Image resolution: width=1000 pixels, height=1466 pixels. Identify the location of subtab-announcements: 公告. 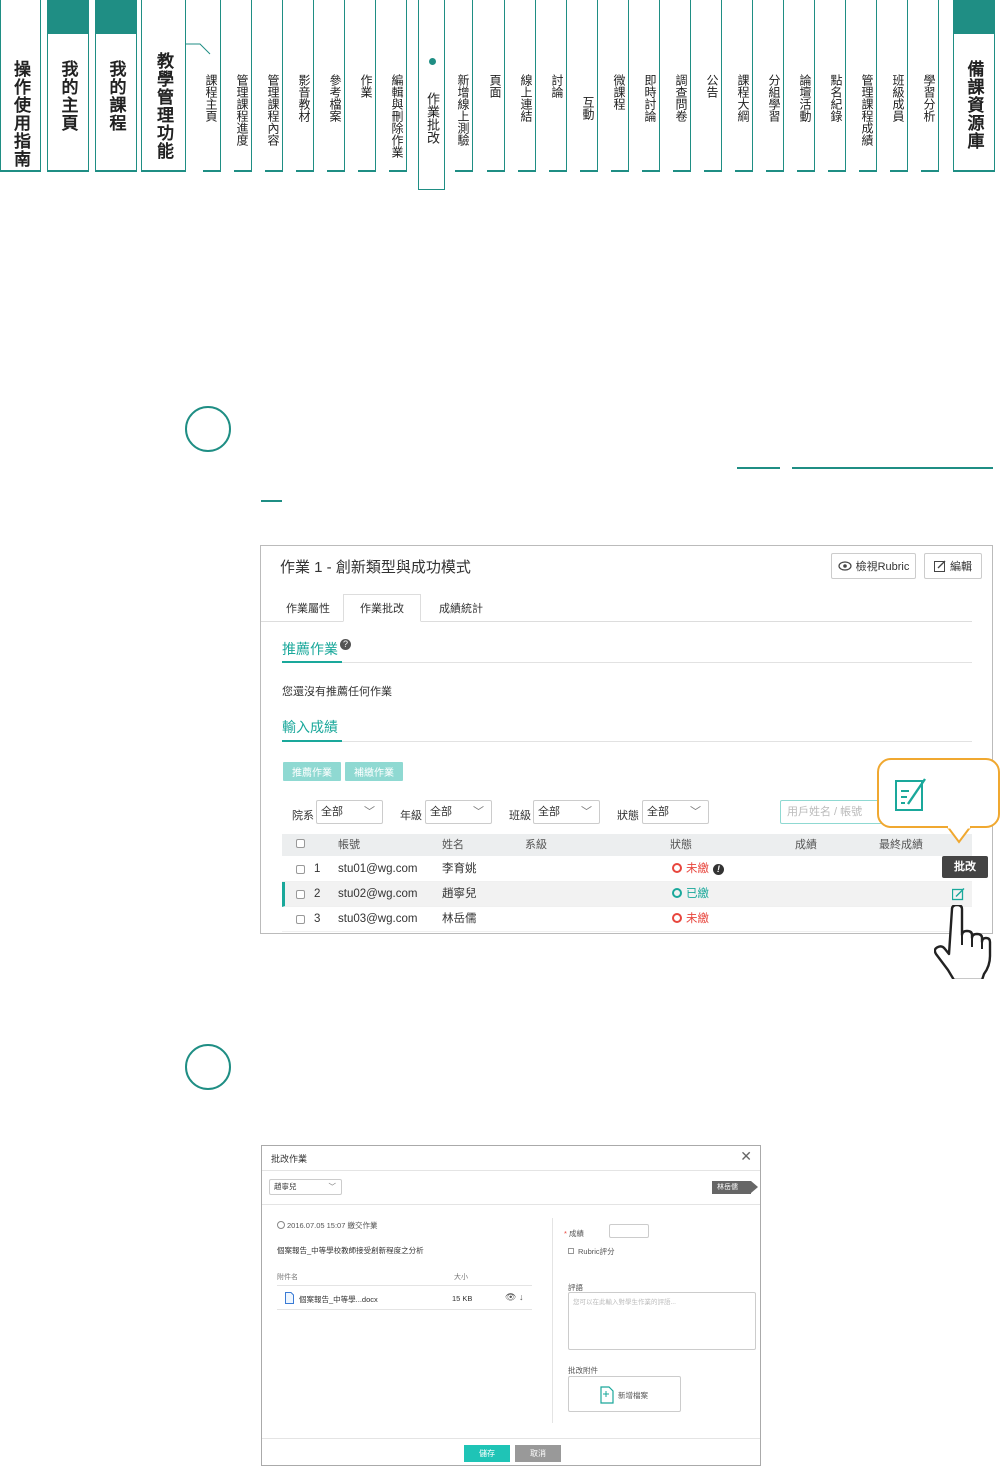
(713, 86).